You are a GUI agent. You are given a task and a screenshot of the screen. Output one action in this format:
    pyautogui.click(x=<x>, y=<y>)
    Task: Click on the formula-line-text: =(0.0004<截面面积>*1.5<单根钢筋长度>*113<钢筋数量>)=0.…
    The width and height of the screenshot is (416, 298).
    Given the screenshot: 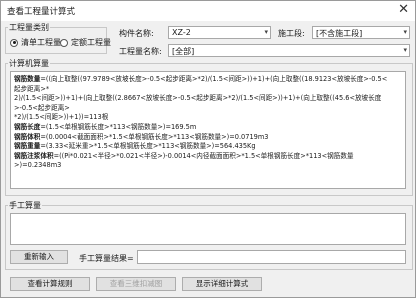 What is the action you would take?
    pyautogui.click(x=154, y=136)
    